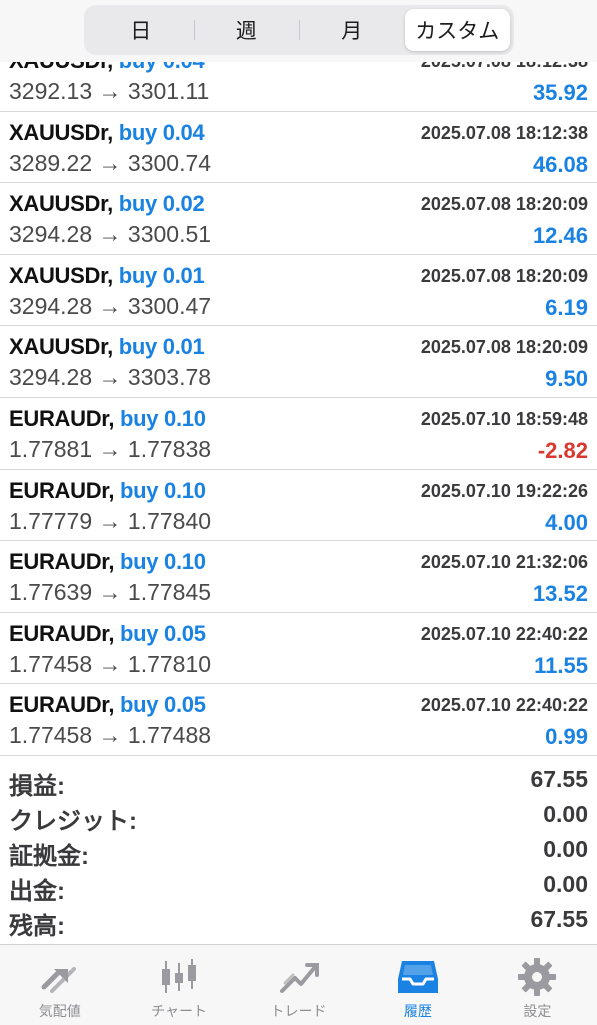  What do you see at coordinates (504, 132) in the screenshot?
I see `trade-time: 2025.07.08 18:12:38` at bounding box center [504, 132].